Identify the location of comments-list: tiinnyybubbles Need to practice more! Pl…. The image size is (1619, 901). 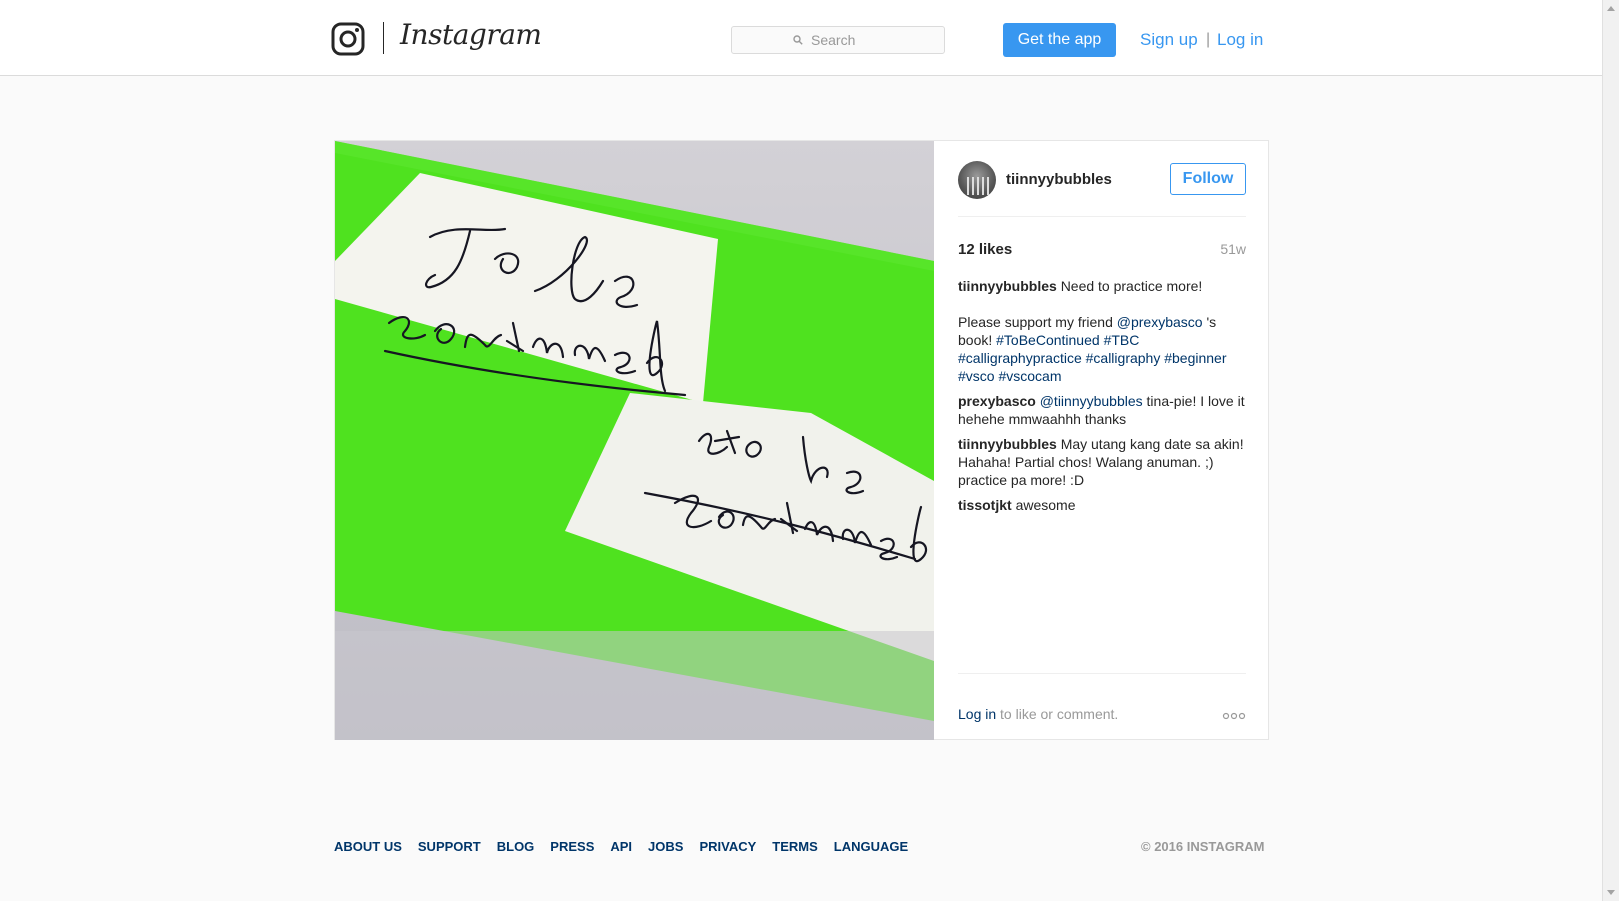
(1103, 399).